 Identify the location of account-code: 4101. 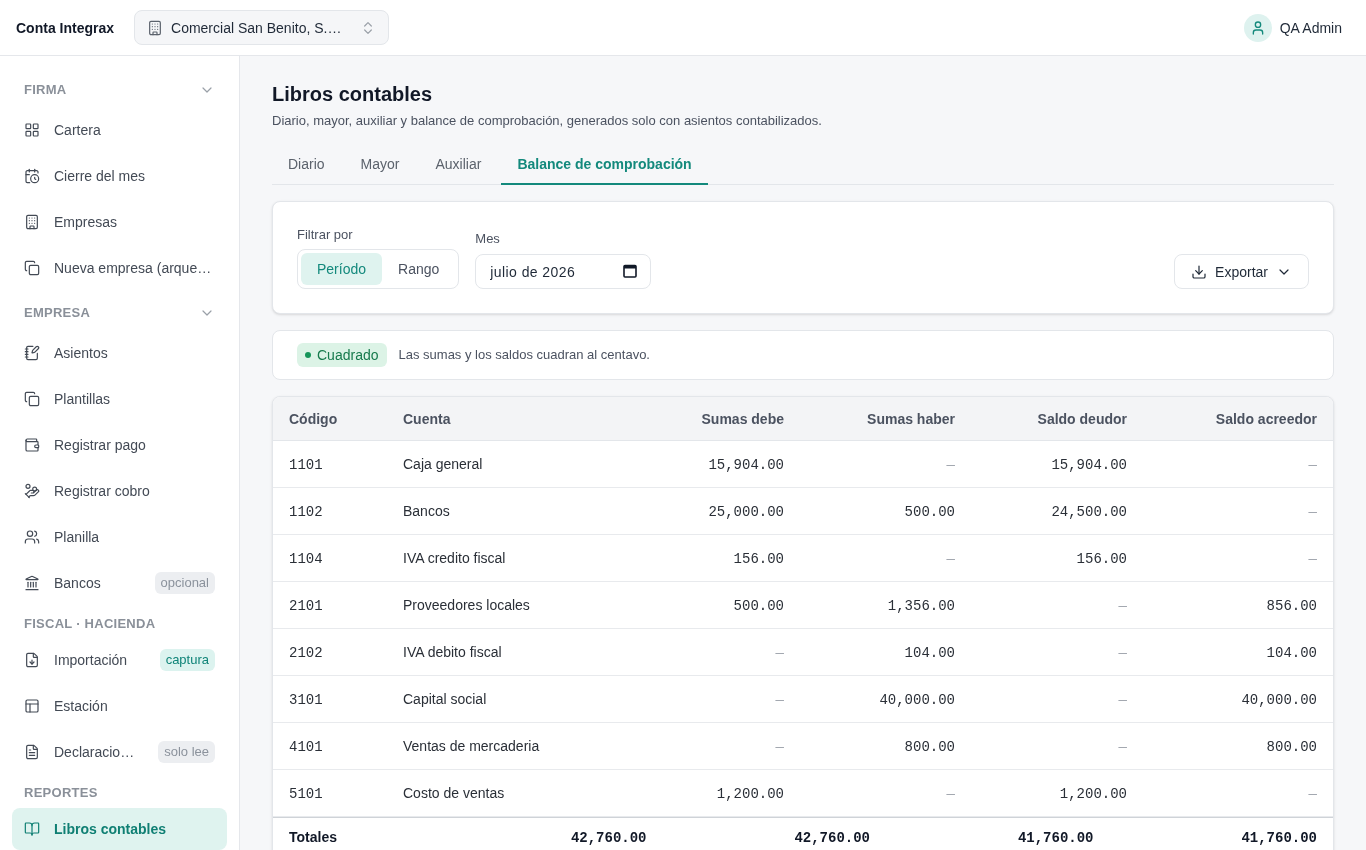
(306, 747).